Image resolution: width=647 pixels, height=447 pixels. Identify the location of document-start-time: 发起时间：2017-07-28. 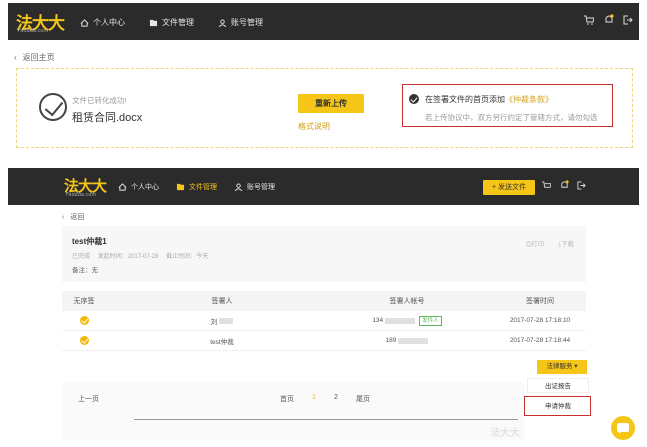
(128, 257).